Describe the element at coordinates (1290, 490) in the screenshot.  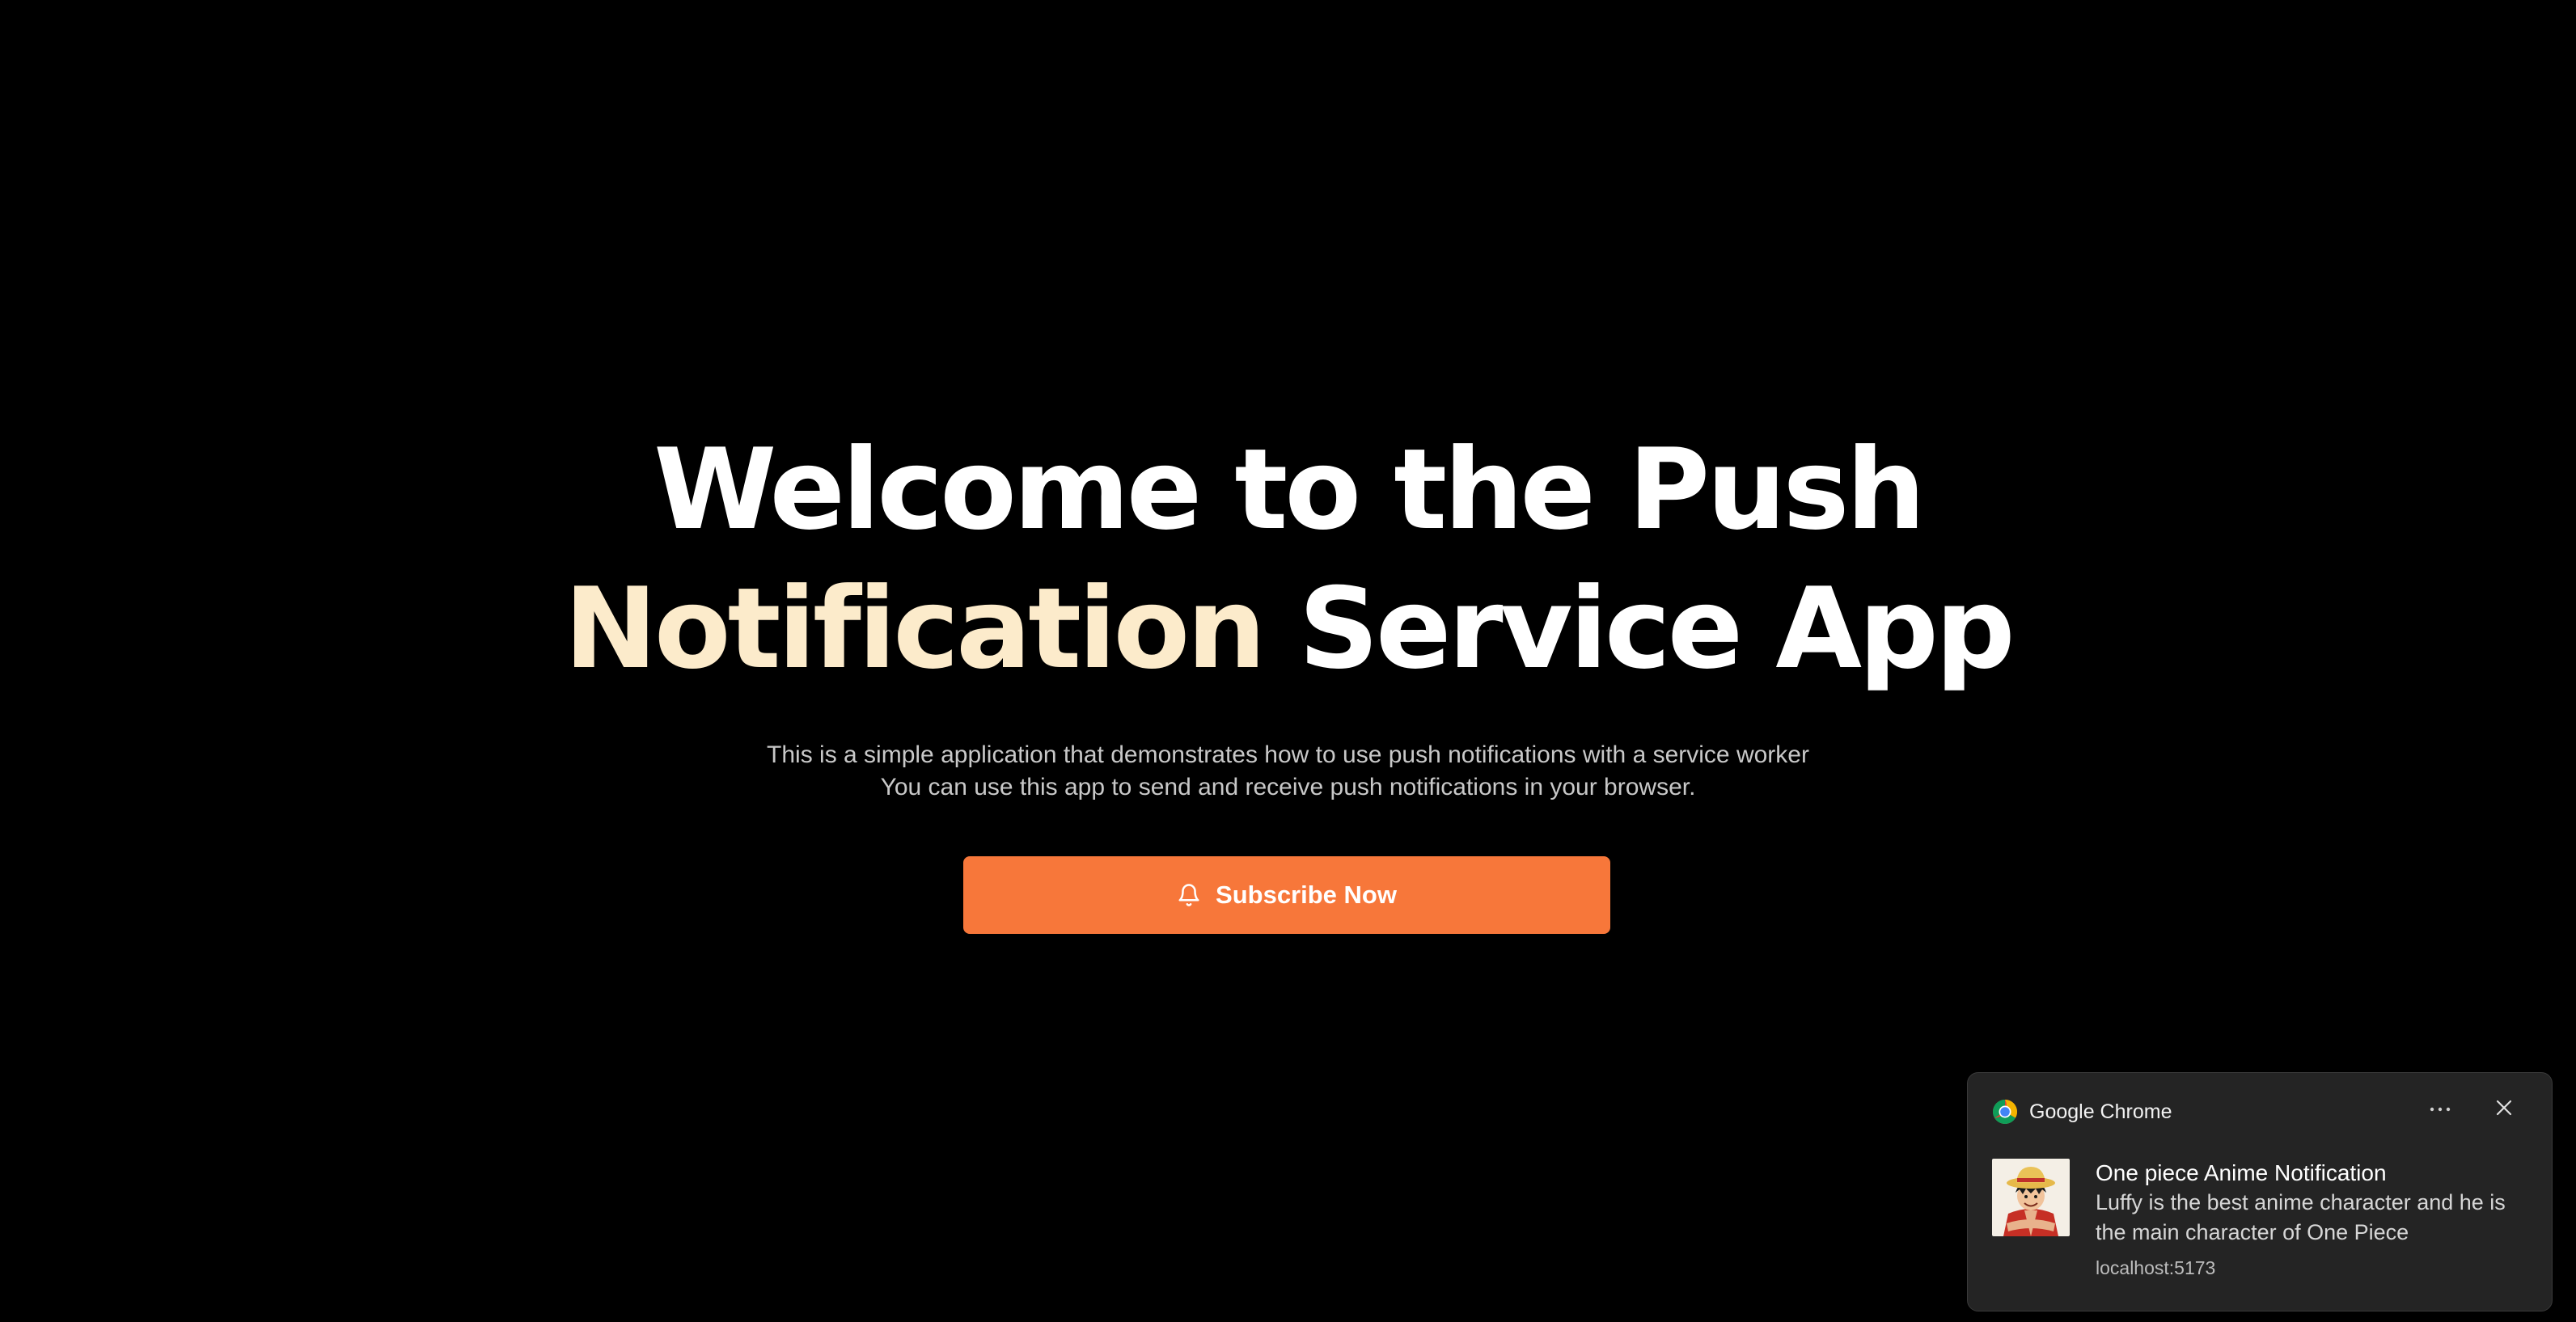
I see `hero-title-line1: Welcome to the Push` at that location.